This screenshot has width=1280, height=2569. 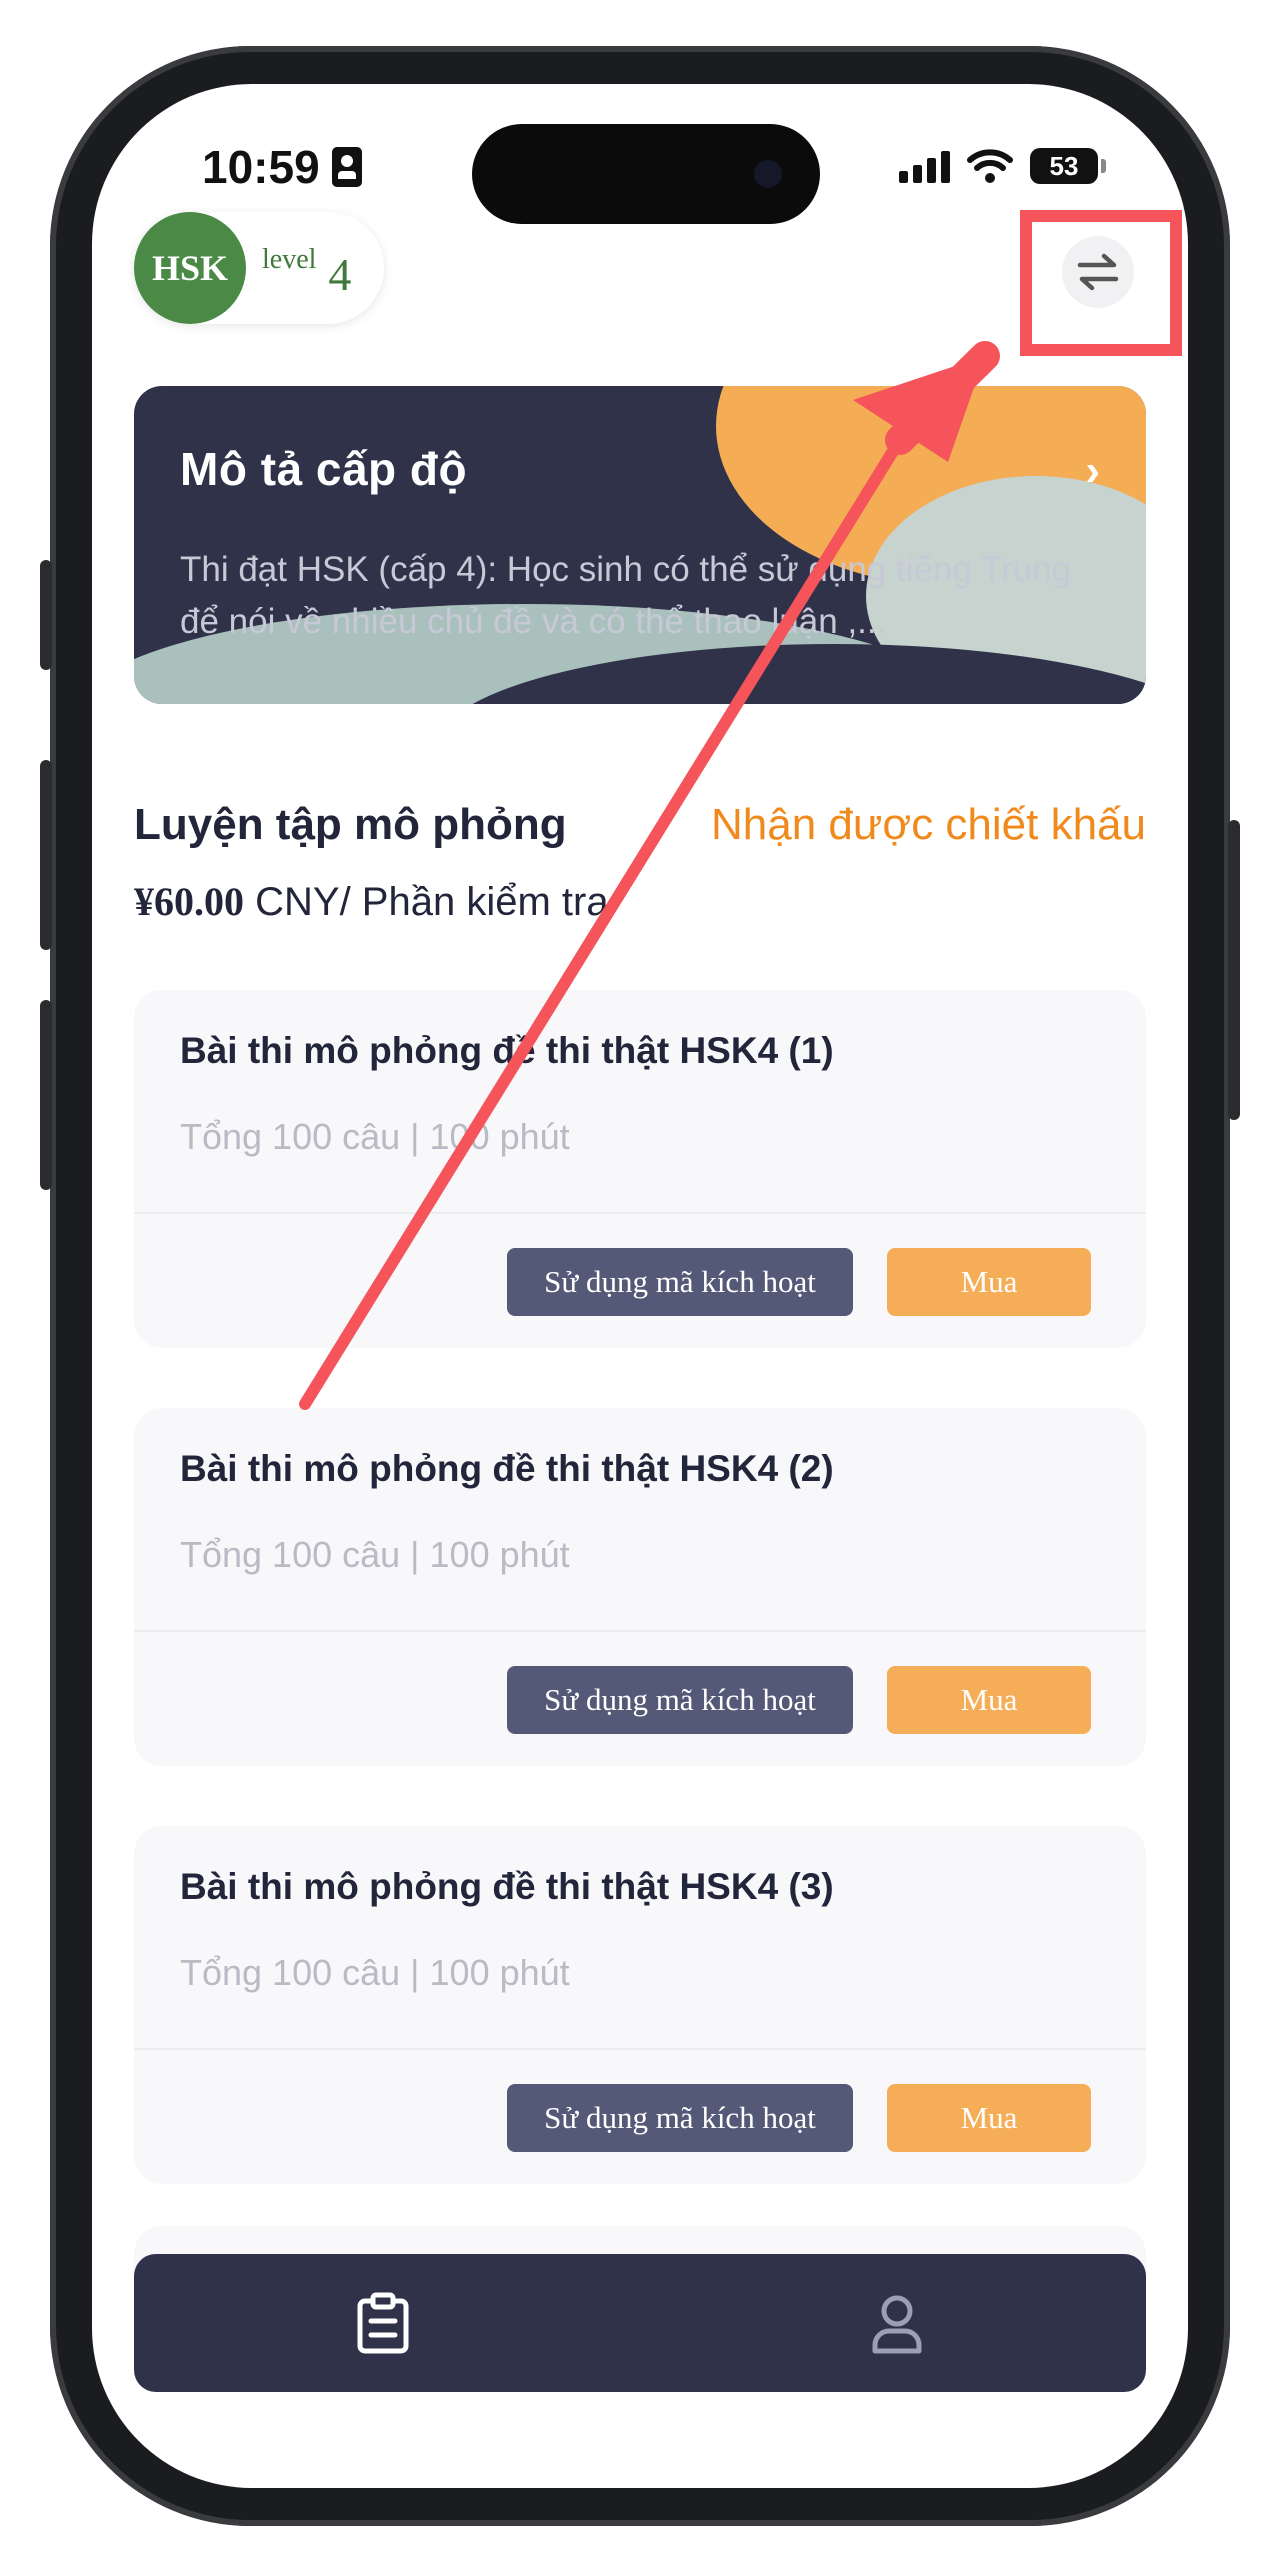 What do you see at coordinates (507, 1050) in the screenshot?
I see `test-title: Bài thi mô phỏng đề thi thật HSK4 (1)` at bounding box center [507, 1050].